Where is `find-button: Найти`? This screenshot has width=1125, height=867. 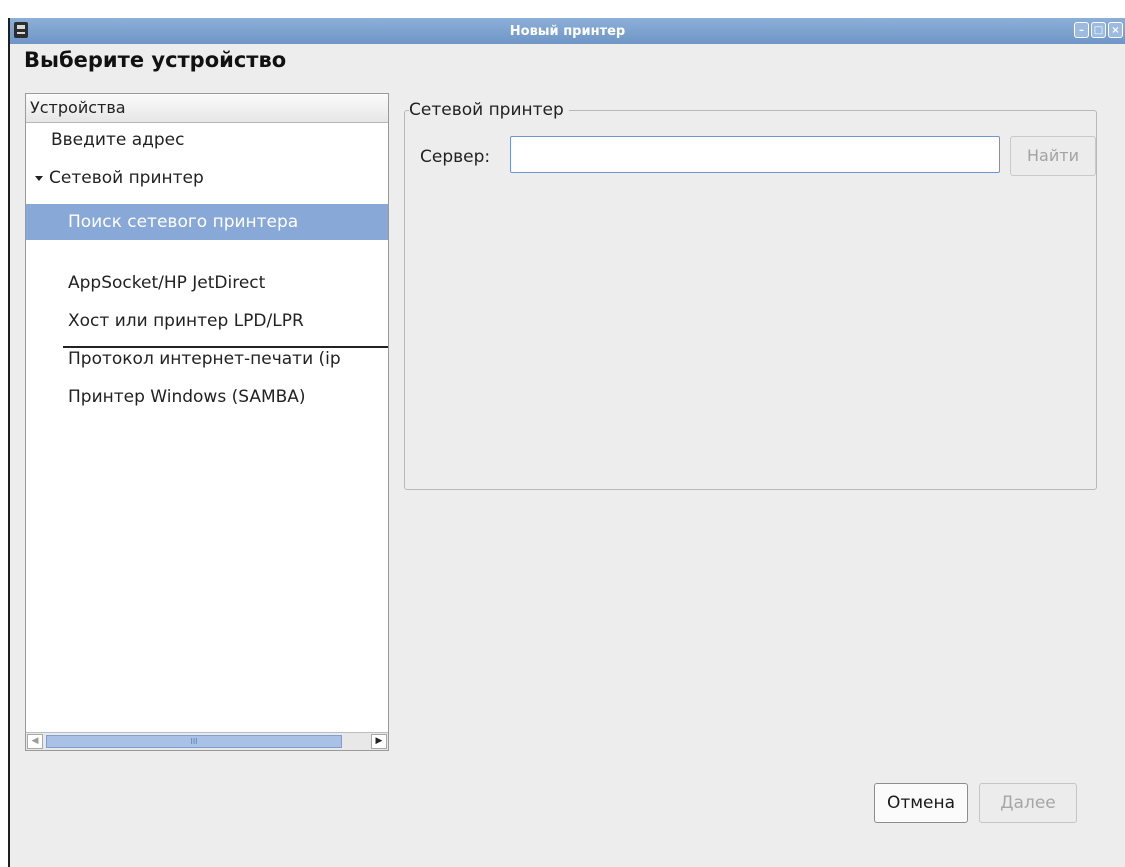 find-button: Найти is located at coordinates (1053, 156).